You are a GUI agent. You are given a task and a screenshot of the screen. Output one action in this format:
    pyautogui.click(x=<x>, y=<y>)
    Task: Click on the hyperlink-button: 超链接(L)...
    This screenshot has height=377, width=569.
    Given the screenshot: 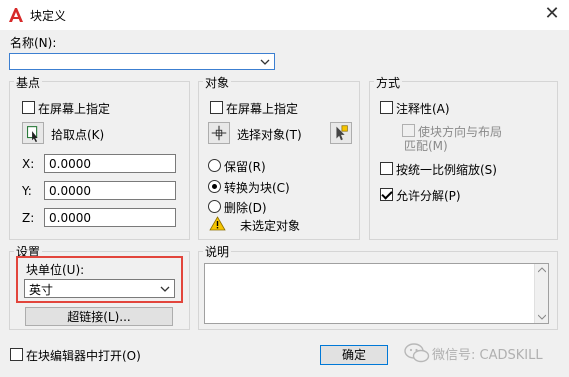 What is the action you would take?
    pyautogui.click(x=99, y=316)
    